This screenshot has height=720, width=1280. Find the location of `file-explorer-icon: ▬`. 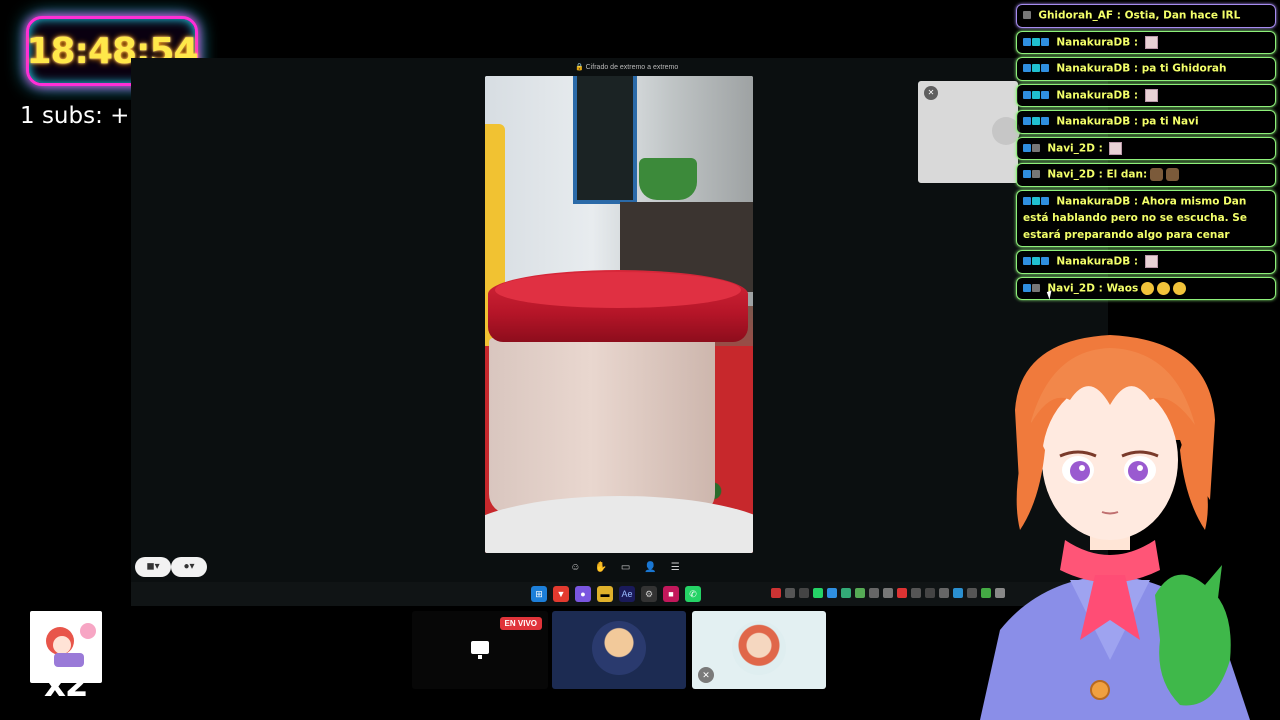

file-explorer-icon: ▬ is located at coordinates (605, 594).